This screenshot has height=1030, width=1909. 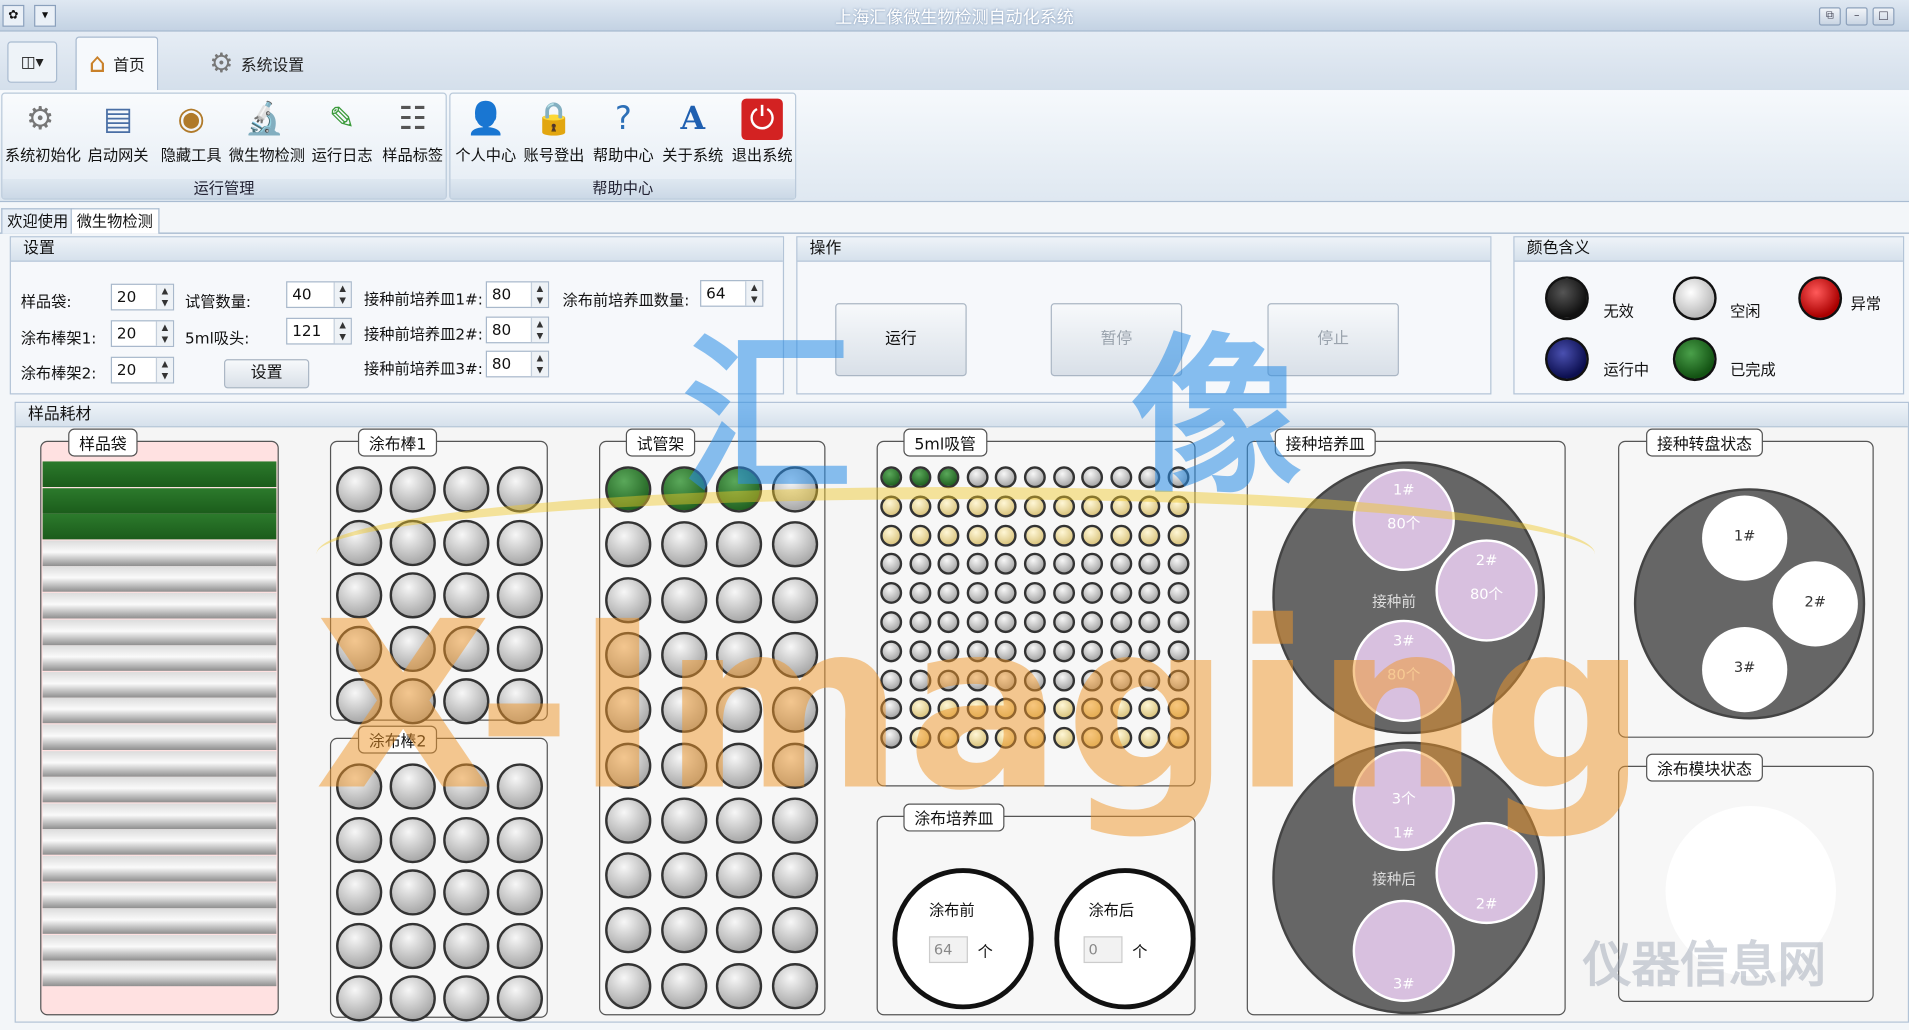 I want to click on inoc-dish-3-label: 3#, so click(x=1403, y=640).